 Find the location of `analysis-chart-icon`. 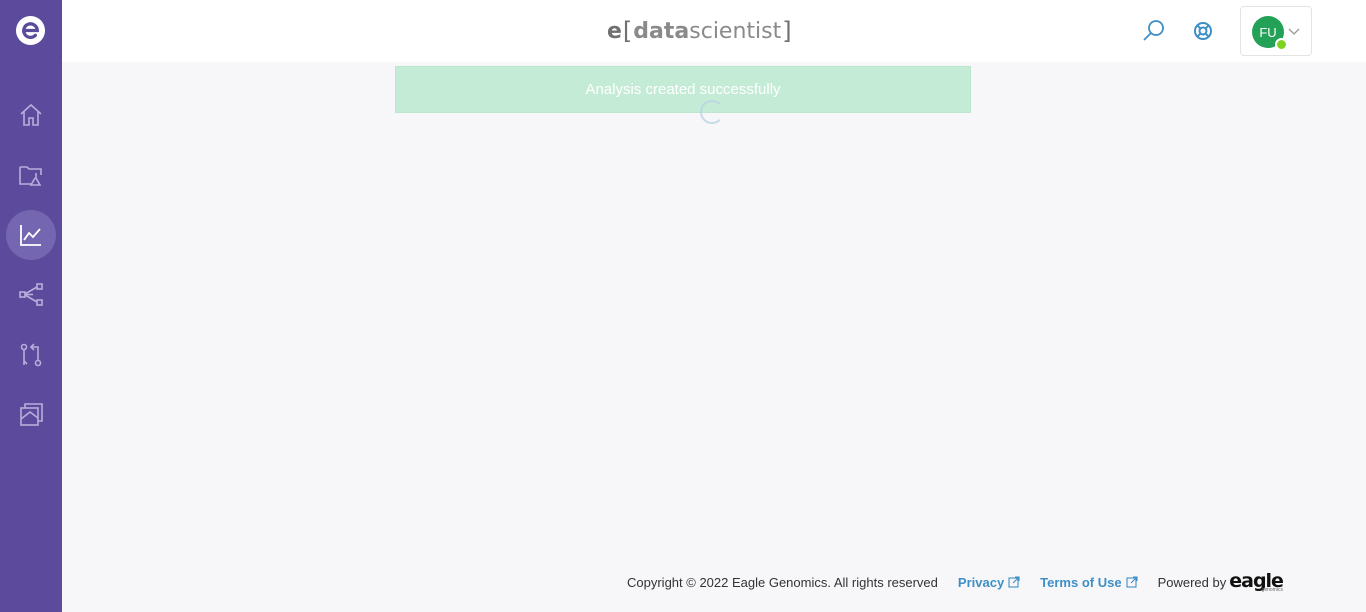

analysis-chart-icon is located at coordinates (30, 235).